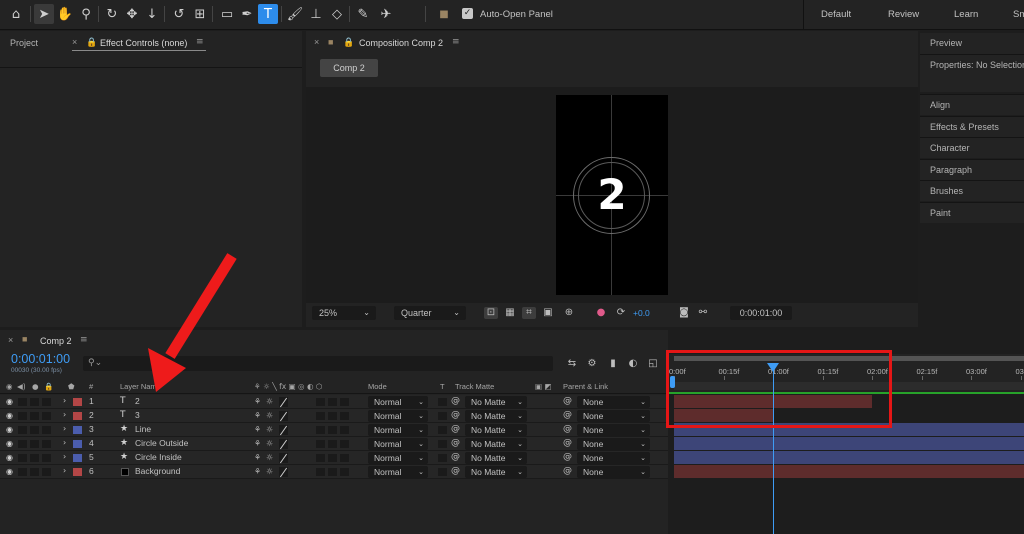  Describe the element at coordinates (703, 313) in the screenshot. I see `show-snapshot-icon: ⚯` at that location.